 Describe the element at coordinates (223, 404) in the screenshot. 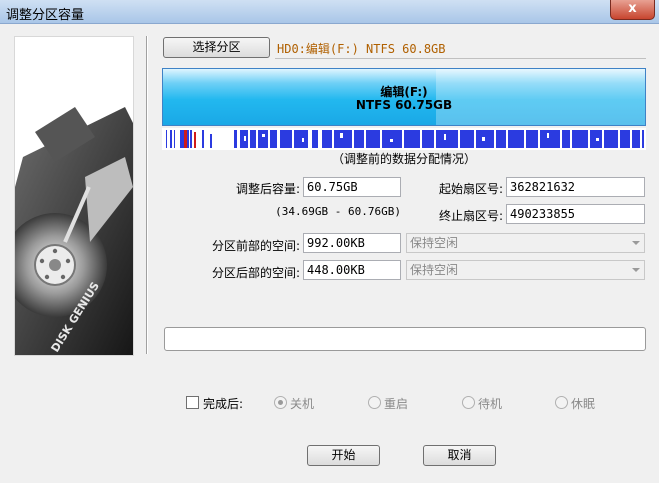

I see `completion-label: 完成后:` at that location.